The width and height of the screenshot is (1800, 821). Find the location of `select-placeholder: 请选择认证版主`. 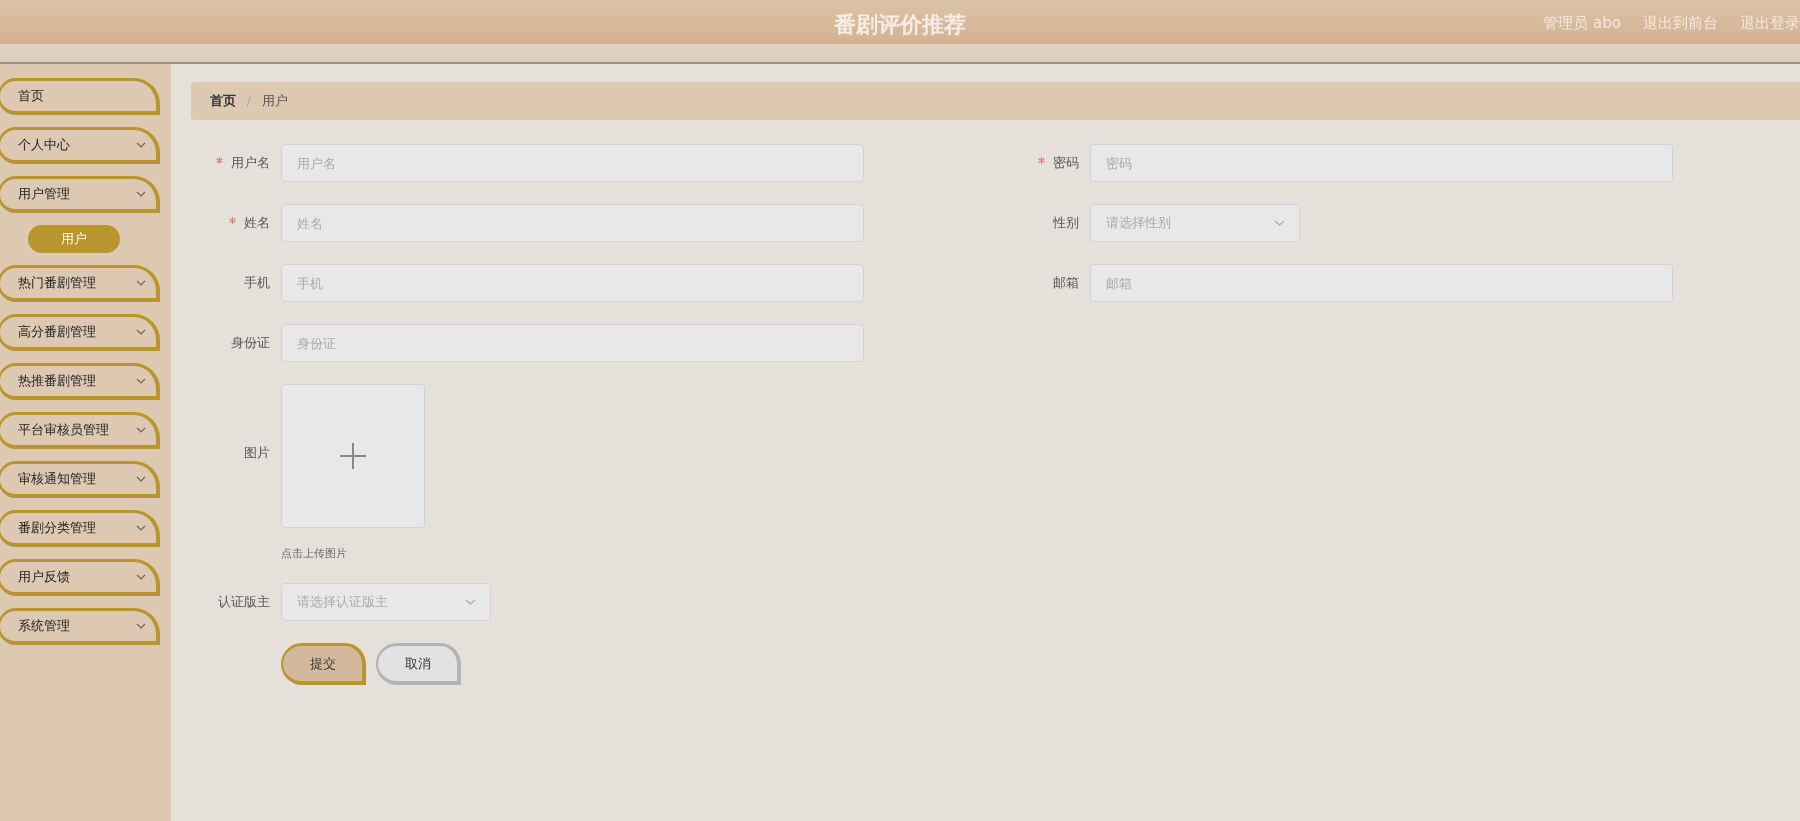

select-placeholder: 请选择认证版主 is located at coordinates (342, 602).